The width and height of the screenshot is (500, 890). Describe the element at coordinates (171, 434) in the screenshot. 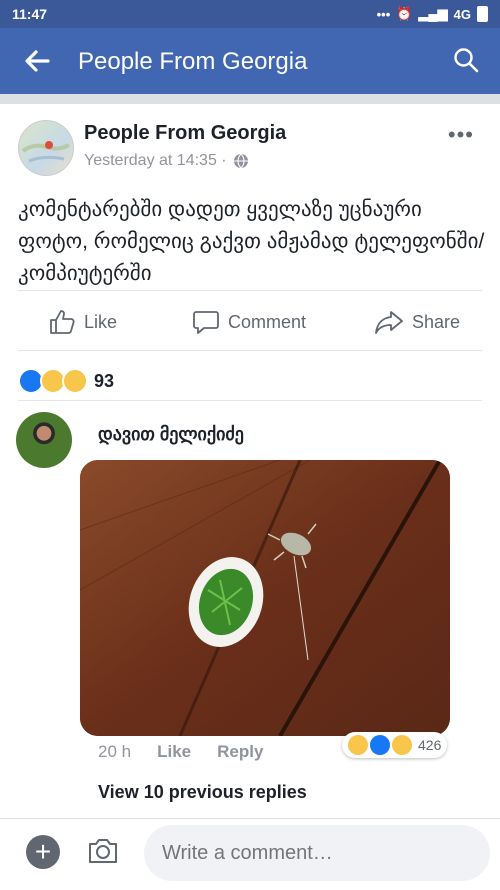

I see `commenter-name: დავით მელიქიძე` at that location.